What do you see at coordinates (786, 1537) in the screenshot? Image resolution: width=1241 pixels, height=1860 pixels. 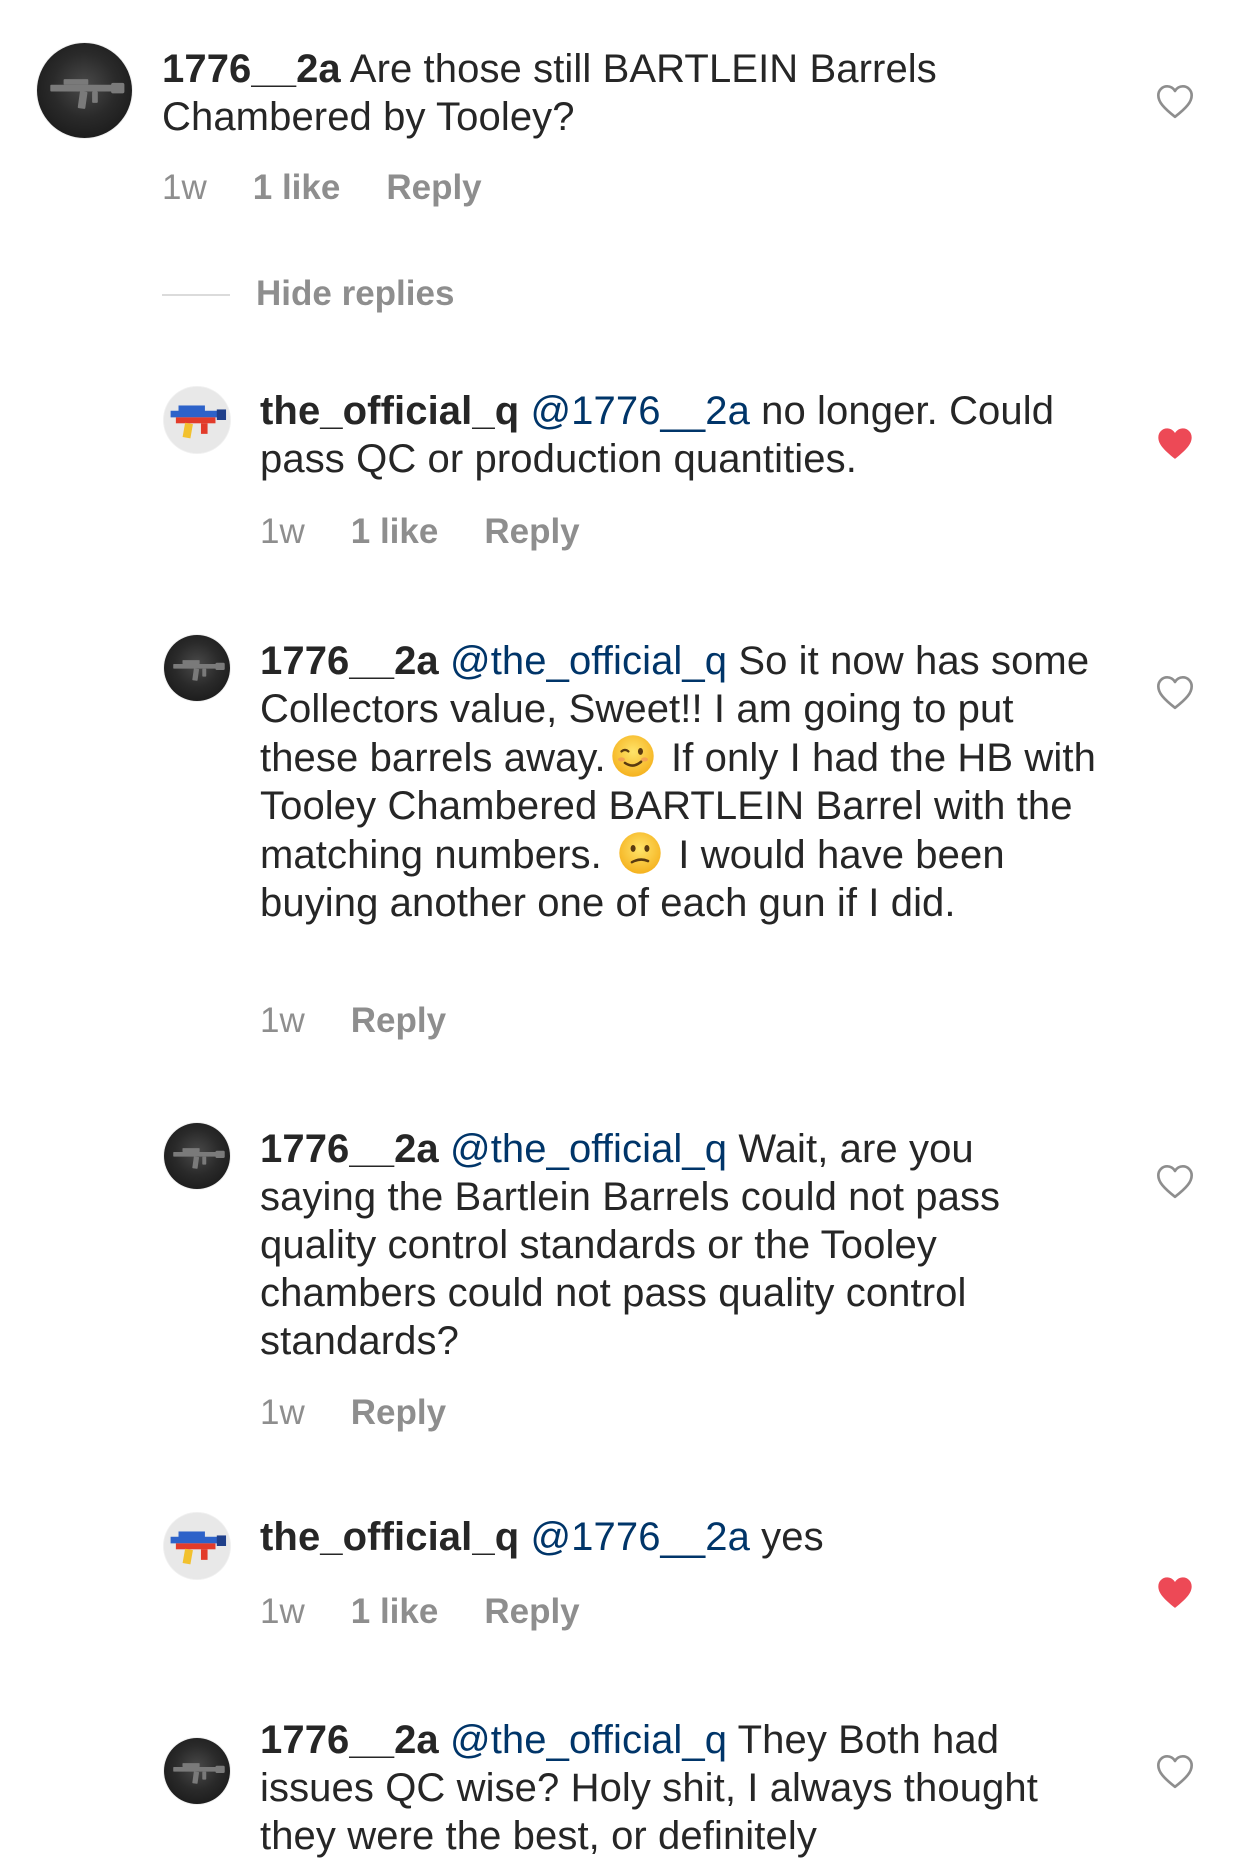 I see `comment-text: yes` at bounding box center [786, 1537].